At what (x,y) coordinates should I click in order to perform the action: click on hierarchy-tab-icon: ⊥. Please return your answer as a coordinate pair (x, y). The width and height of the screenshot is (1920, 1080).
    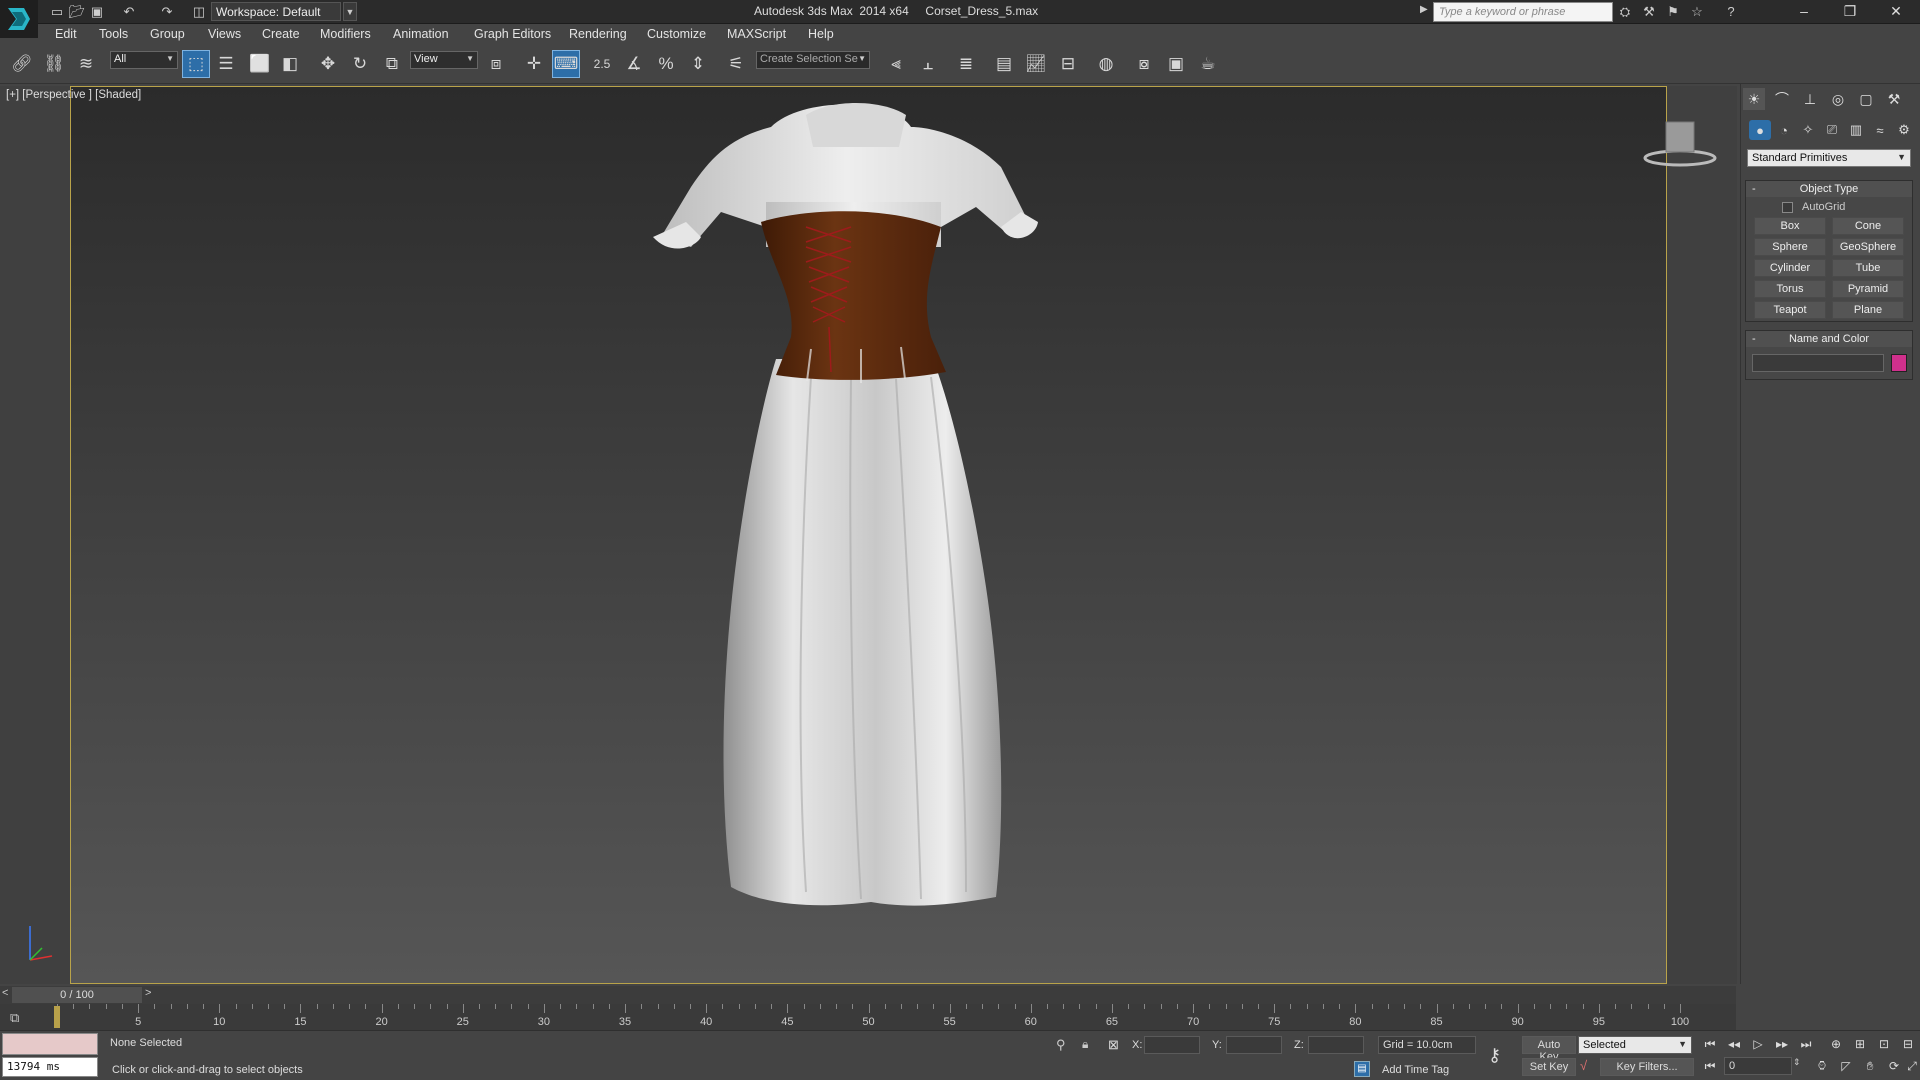
    Looking at the image, I should click on (1810, 99).